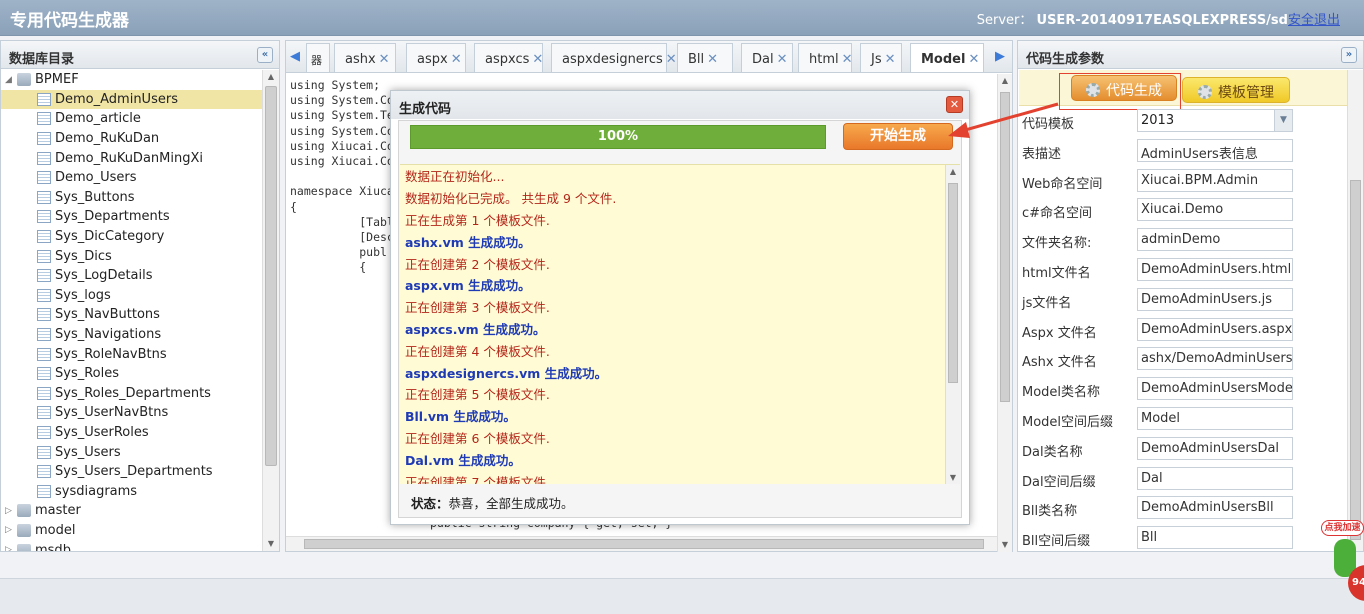 The width and height of the screenshot is (1364, 614). I want to click on field-input: Xiucai.Demo, so click(1215, 210).